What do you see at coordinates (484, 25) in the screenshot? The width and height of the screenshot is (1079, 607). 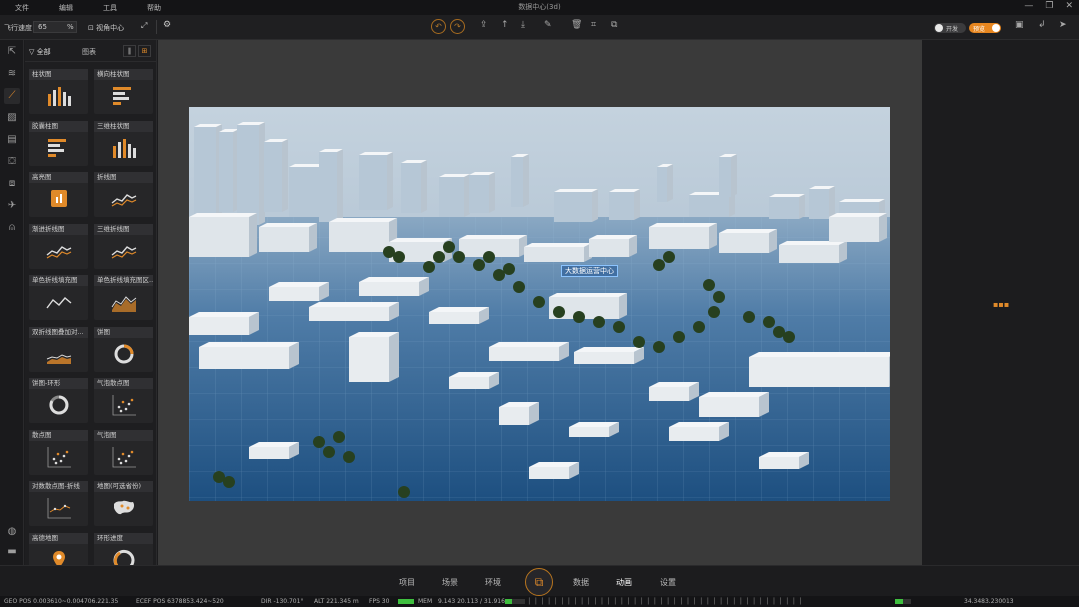 I see `upload-icon: ⇪` at bounding box center [484, 25].